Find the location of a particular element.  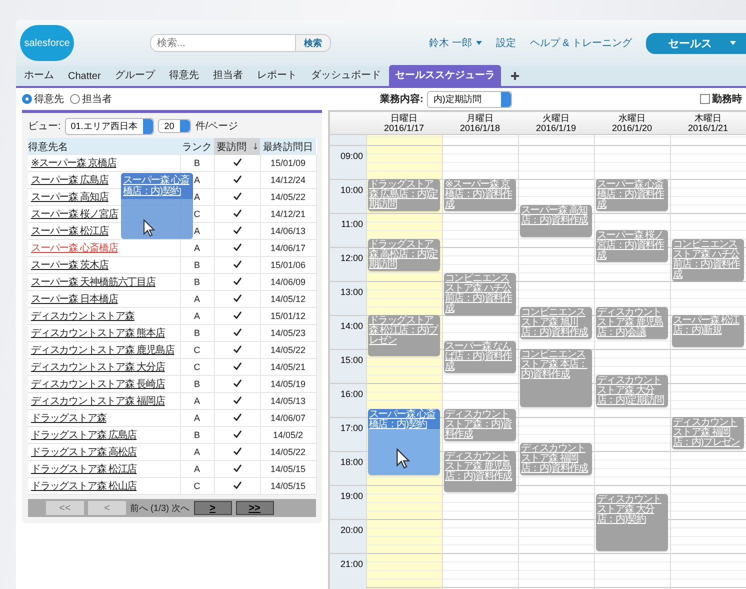

customer-link: ディスカウントストア森 is located at coordinates (82, 316).